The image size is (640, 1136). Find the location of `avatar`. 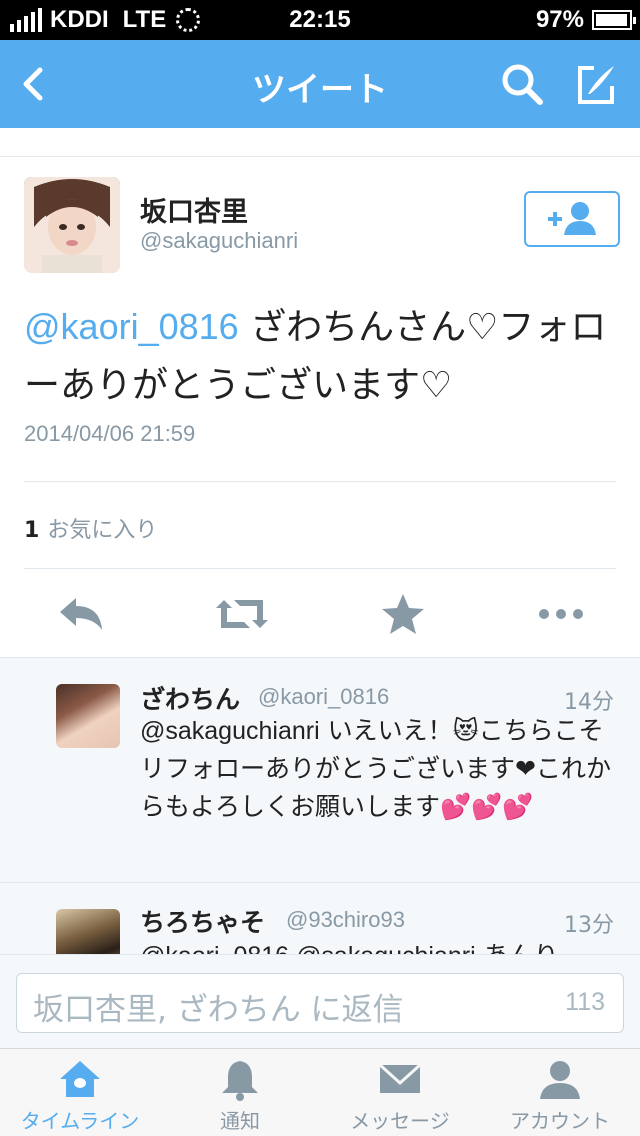

avatar is located at coordinates (72, 225).